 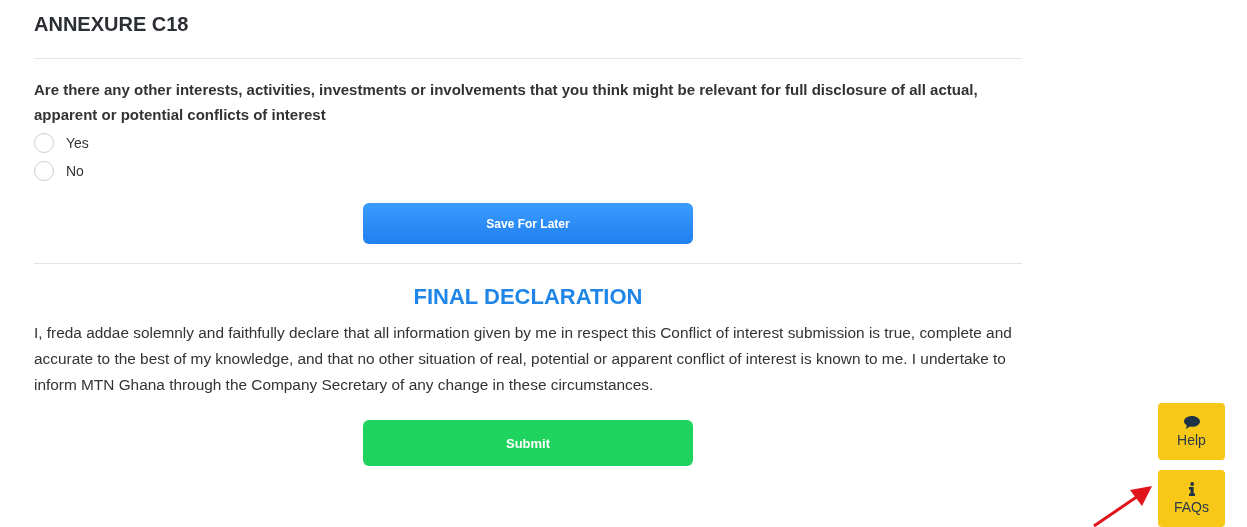 I want to click on option-label: No, so click(x=75, y=171).